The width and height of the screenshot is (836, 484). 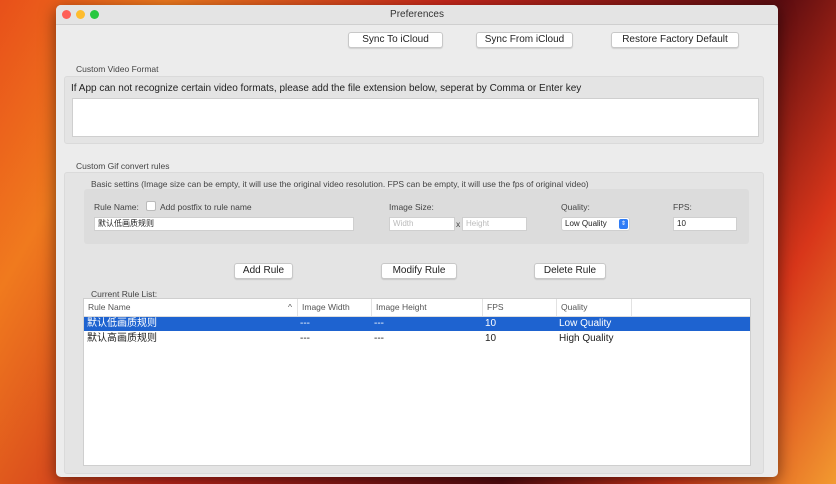 What do you see at coordinates (427, 307) in the screenshot?
I see `column-header-image-height: Image Height` at bounding box center [427, 307].